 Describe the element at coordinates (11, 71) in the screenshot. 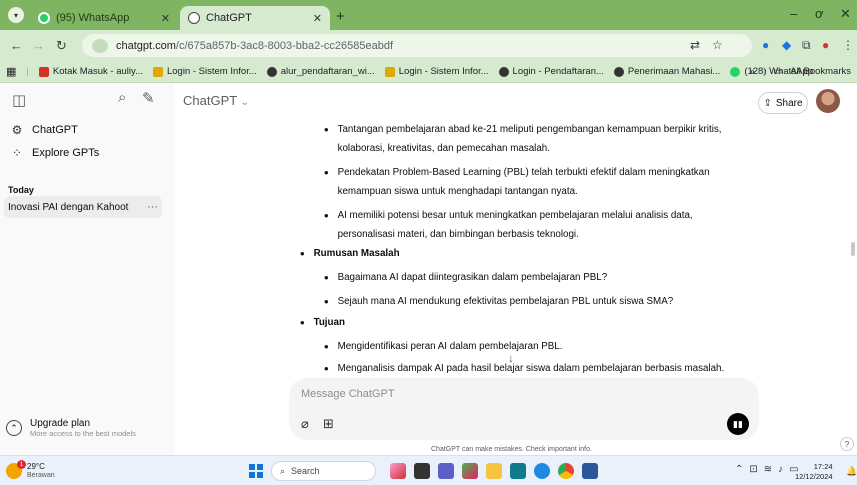

I see `apps-grid-icon: ▦` at that location.